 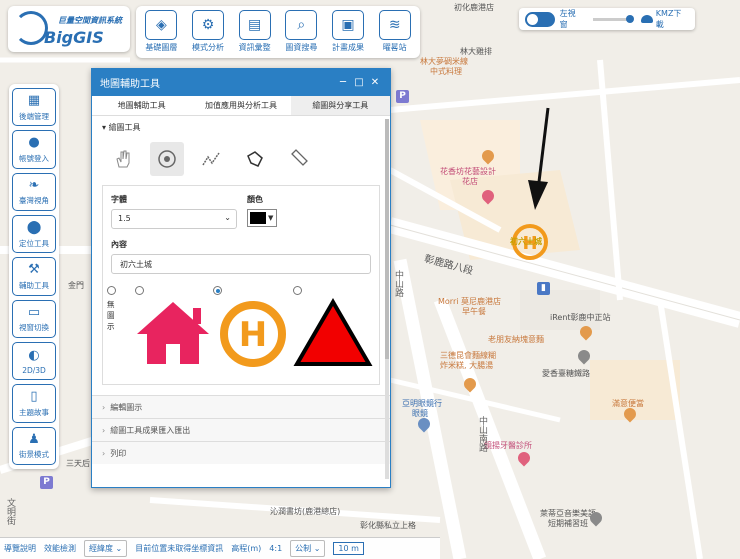 I want to click on hand-icon, so click(x=123, y=159).